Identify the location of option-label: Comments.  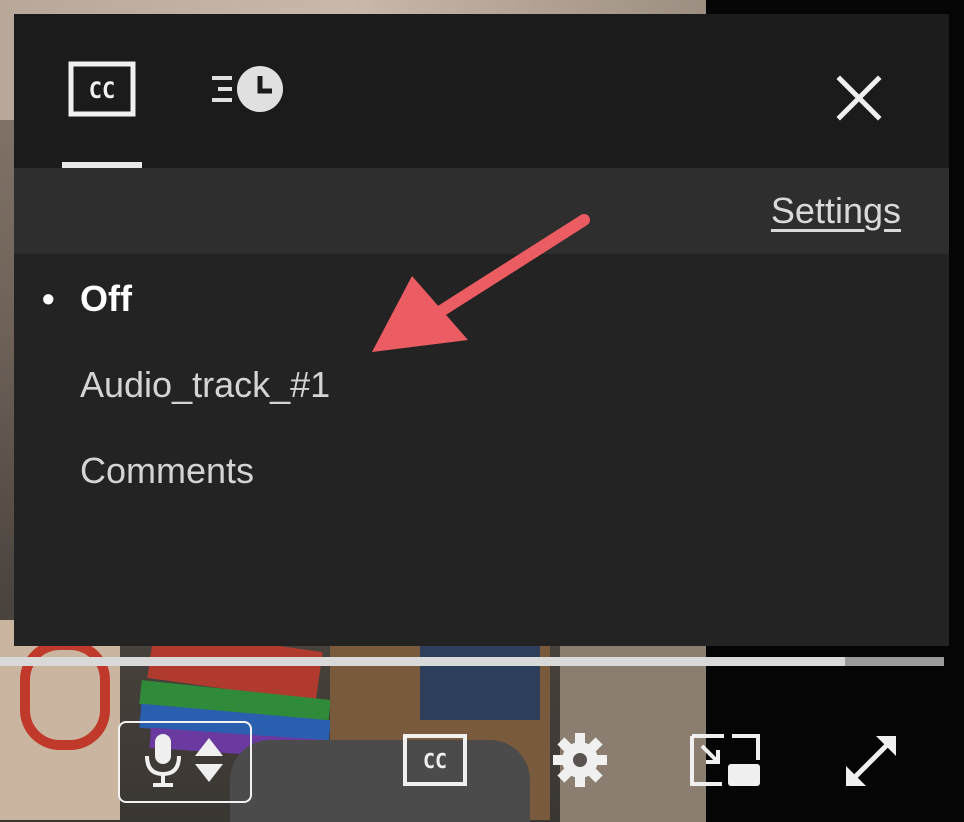
(167, 470).